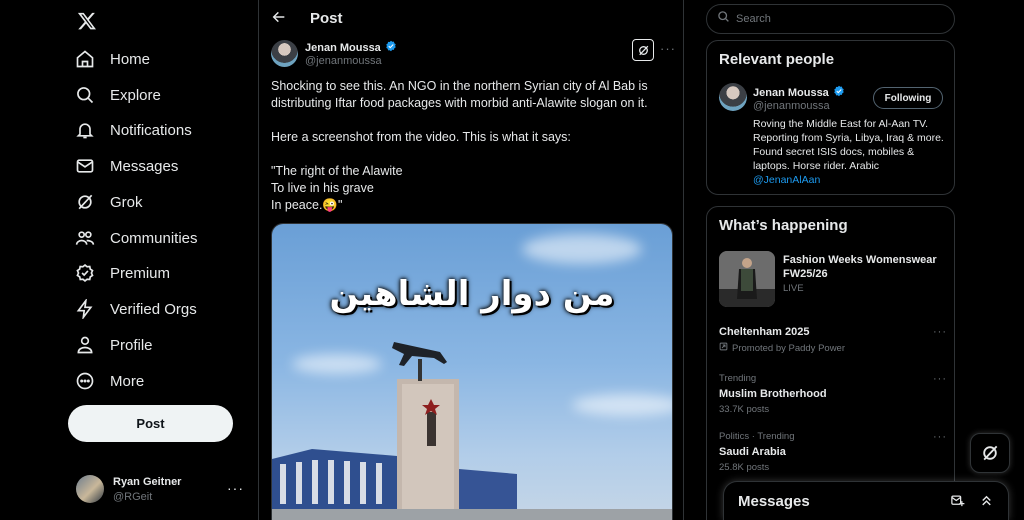 The image size is (1024, 520). I want to click on nav-communities: Communities, so click(136, 238).